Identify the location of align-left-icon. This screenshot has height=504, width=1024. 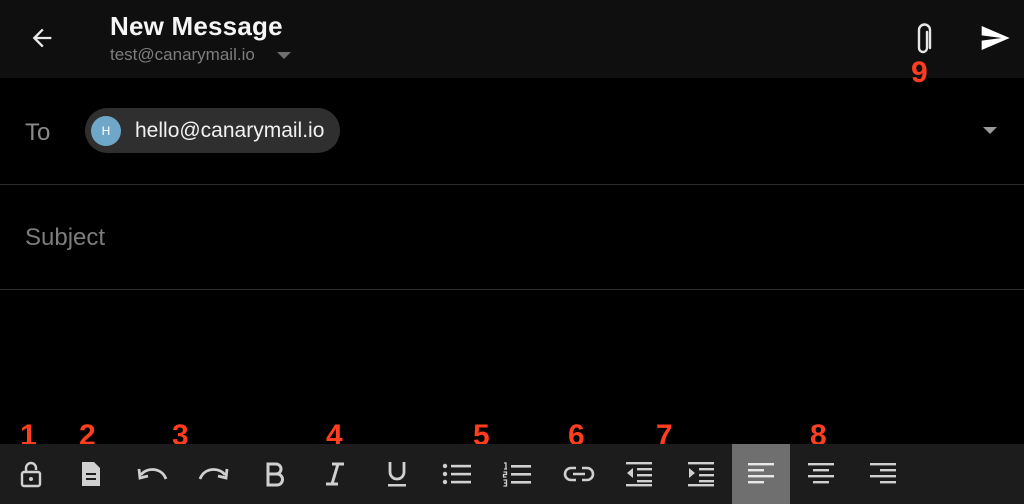
(761, 473).